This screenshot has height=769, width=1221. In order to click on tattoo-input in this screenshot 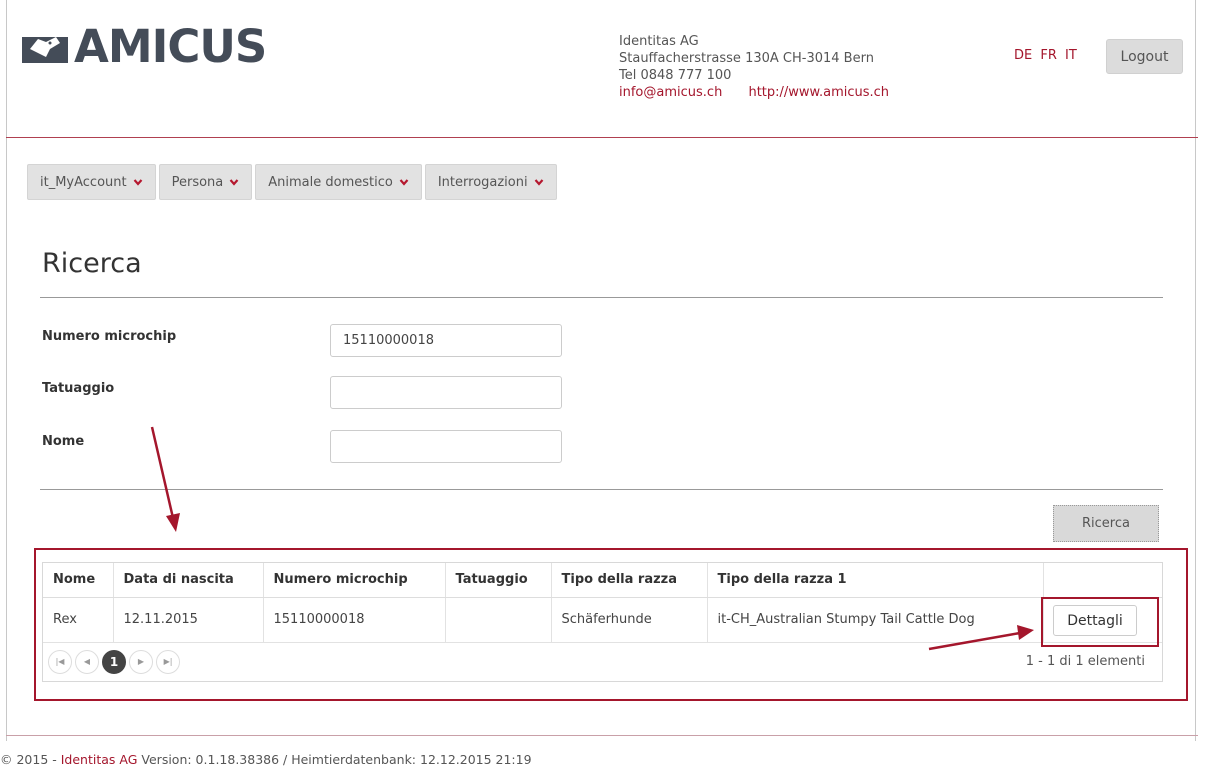, I will do `click(446, 392)`.